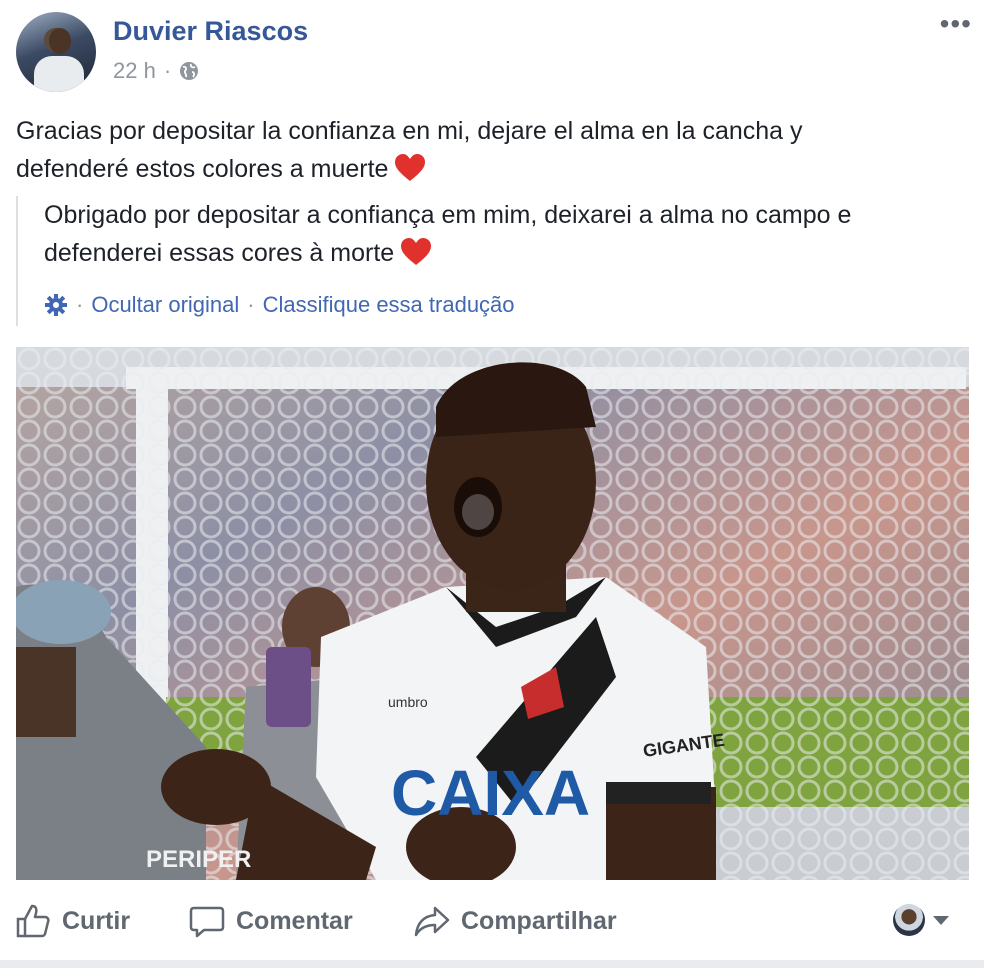 The height and width of the screenshot is (968, 984). I want to click on reaction-as-selector, so click(921, 920).